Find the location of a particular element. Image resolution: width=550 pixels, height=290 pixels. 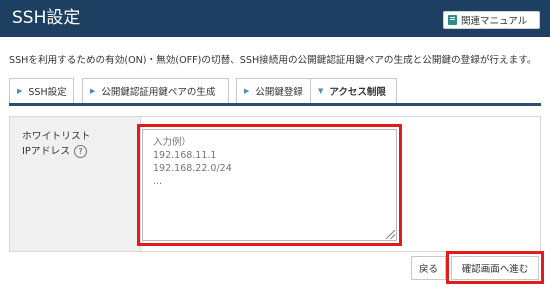

tab-underline is located at coordinates (275, 104).